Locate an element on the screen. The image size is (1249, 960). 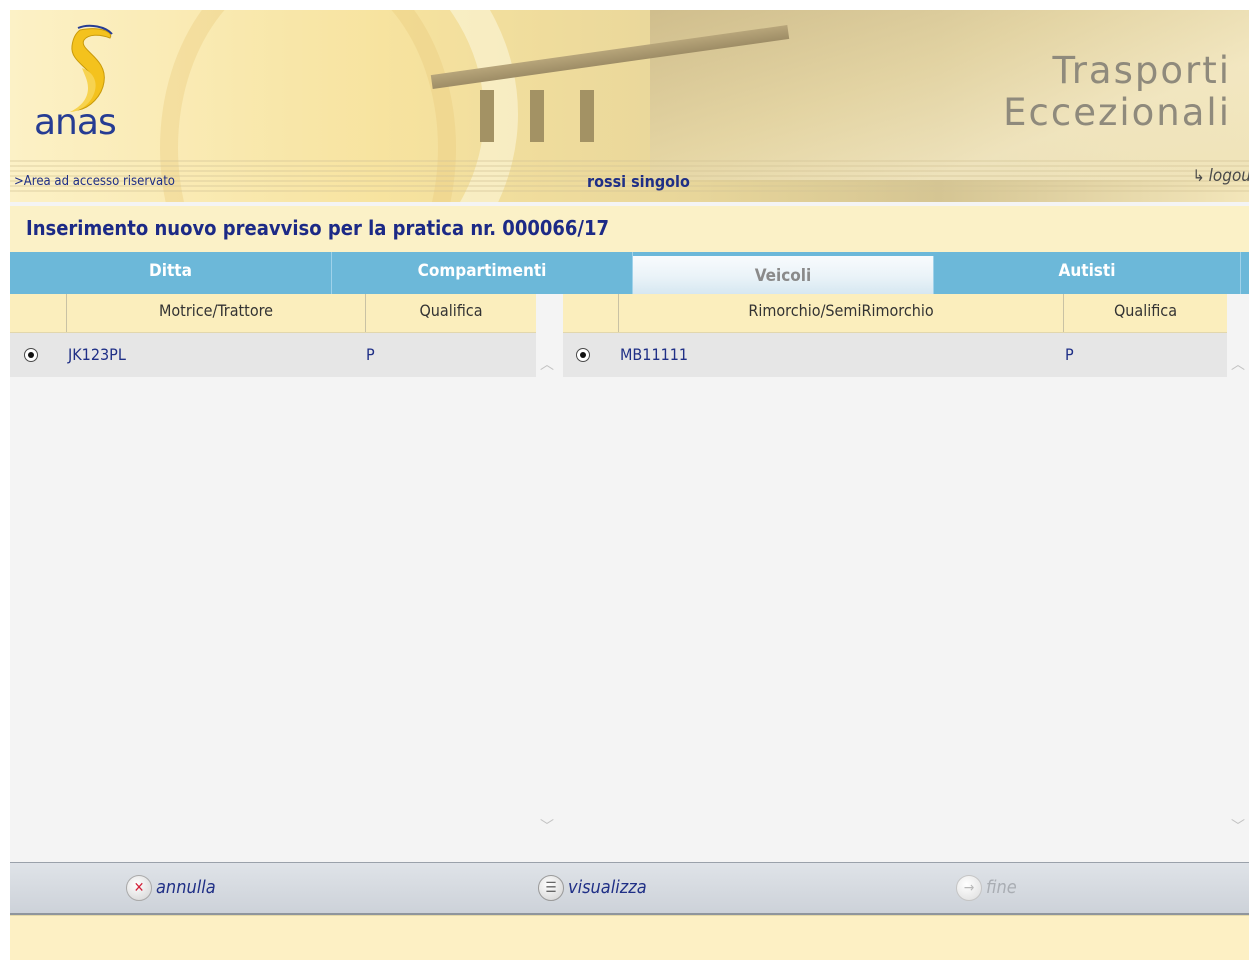
restricted-area-link: >Area ad accesso riservato is located at coordinates (94, 181).